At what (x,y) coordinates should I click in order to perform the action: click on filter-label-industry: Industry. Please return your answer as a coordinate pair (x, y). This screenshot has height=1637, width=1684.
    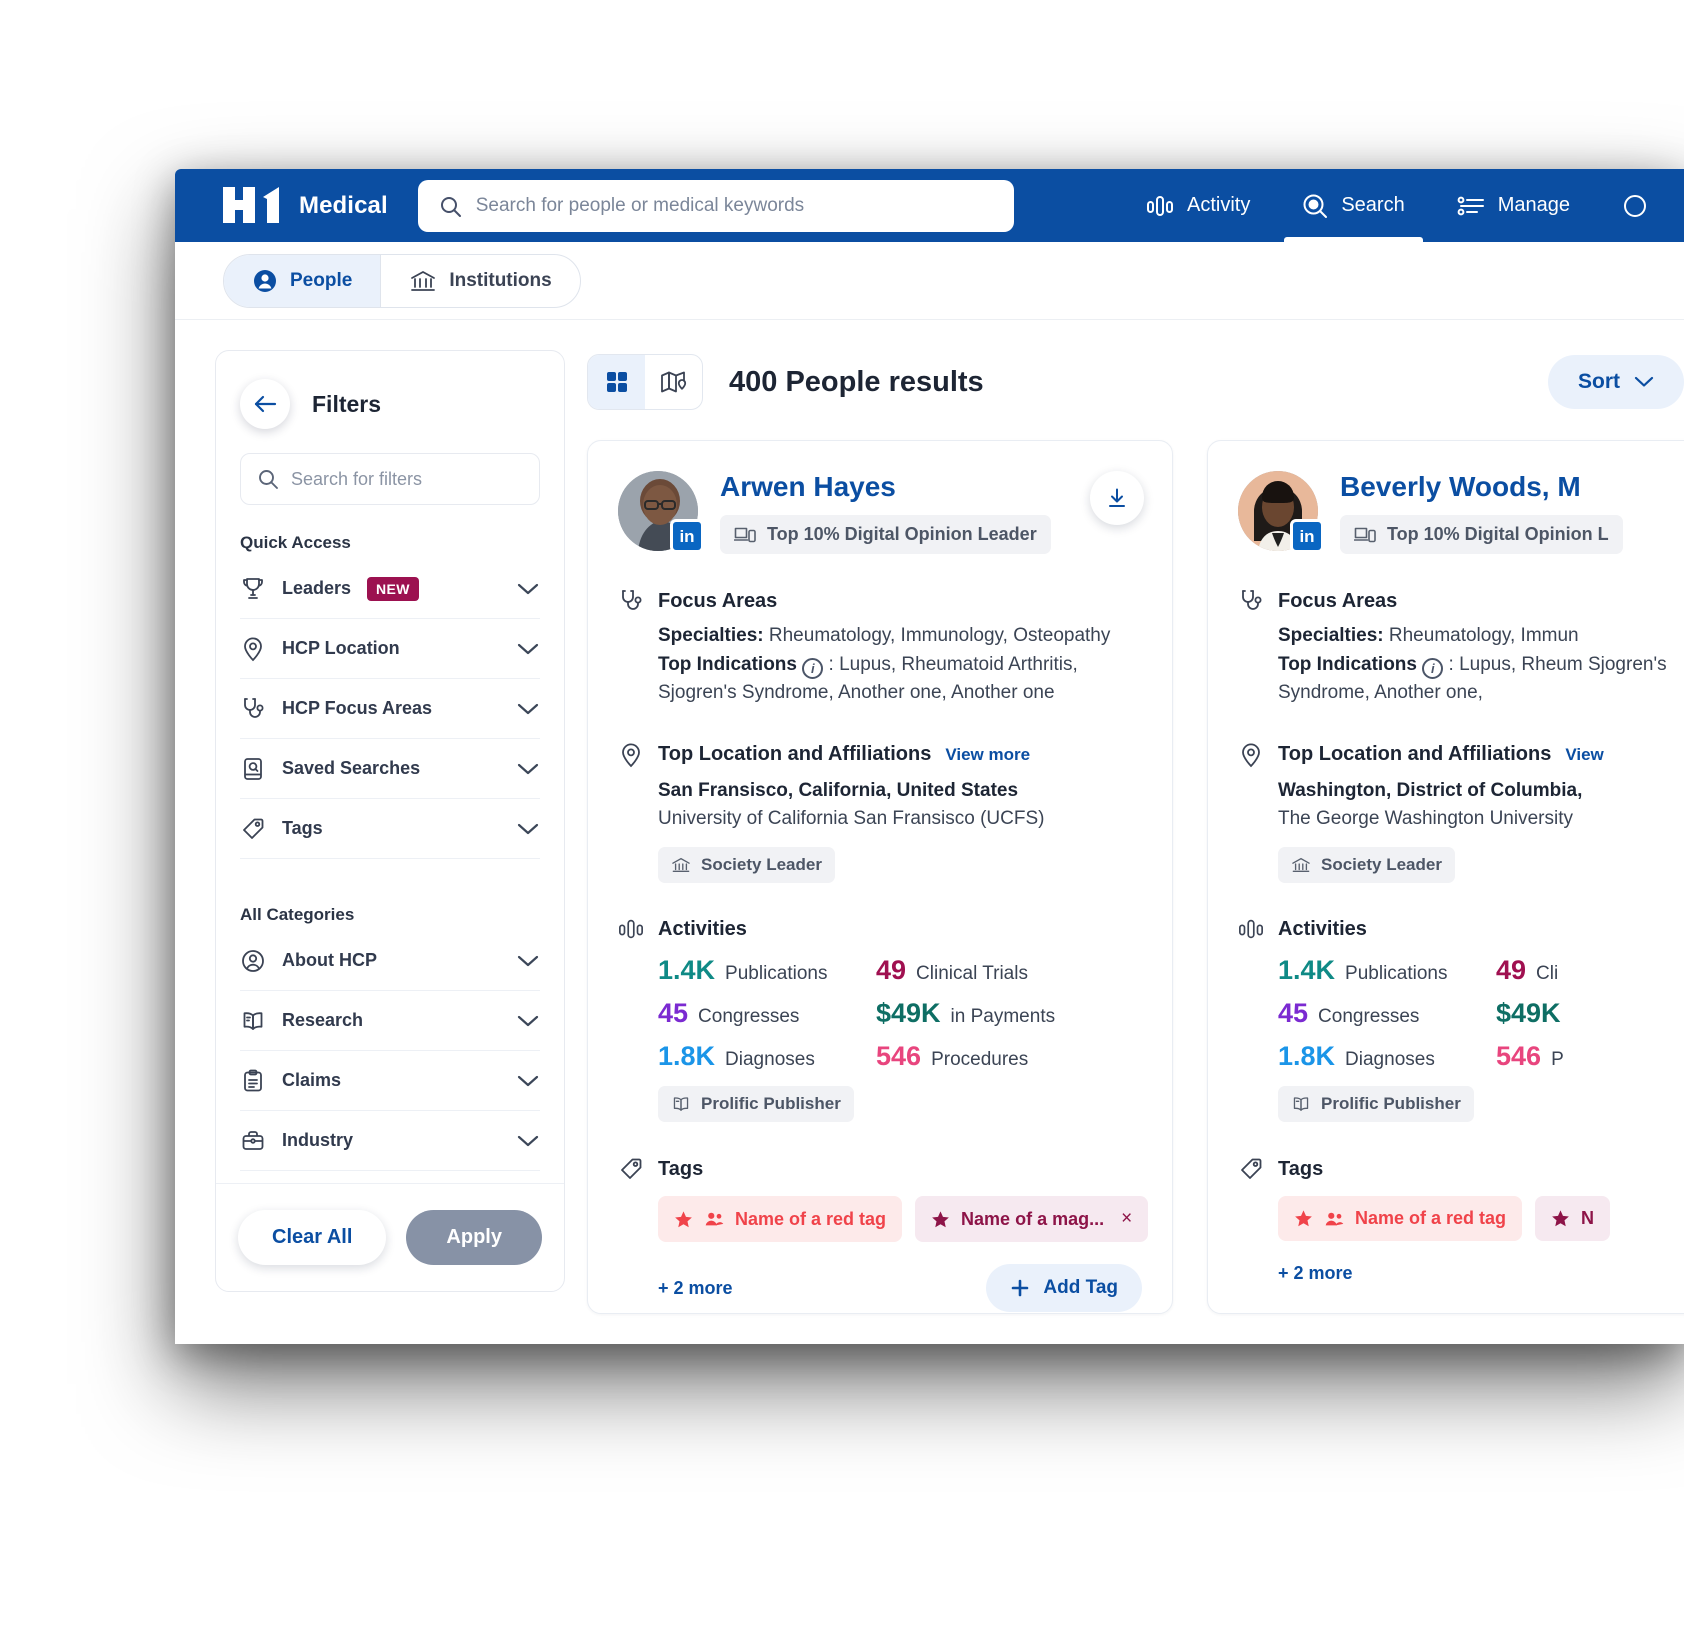
    Looking at the image, I should click on (318, 1140).